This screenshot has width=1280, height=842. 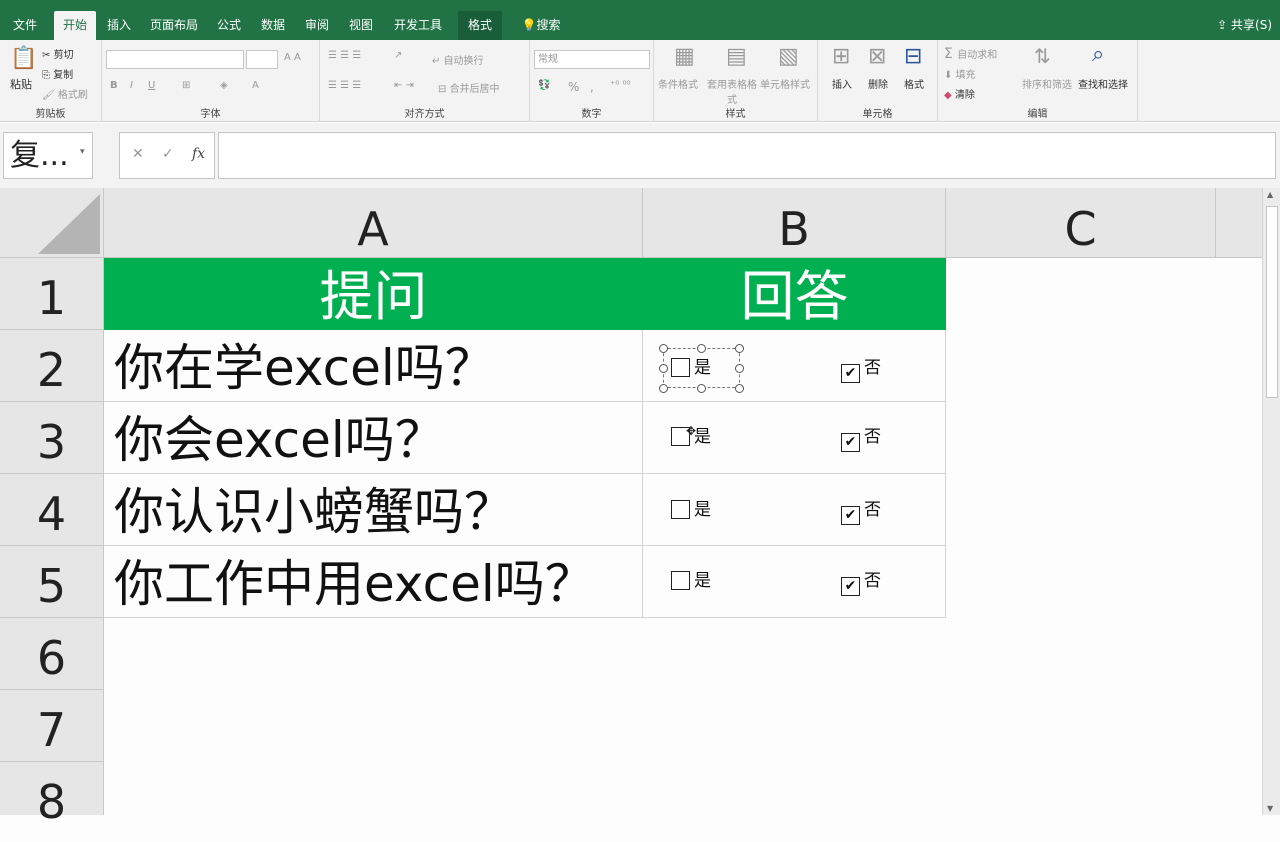 I want to click on tab-developer: 开发工具, so click(x=418, y=25).